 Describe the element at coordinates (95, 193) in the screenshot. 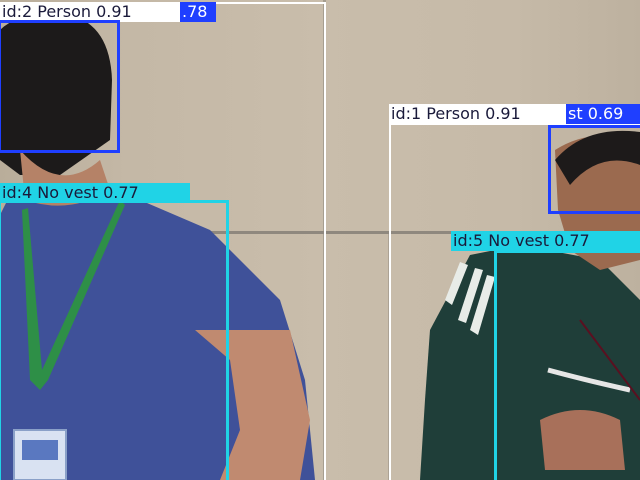

I see `detection-label-no-vest-4: id:4 No vest 0.77` at that location.